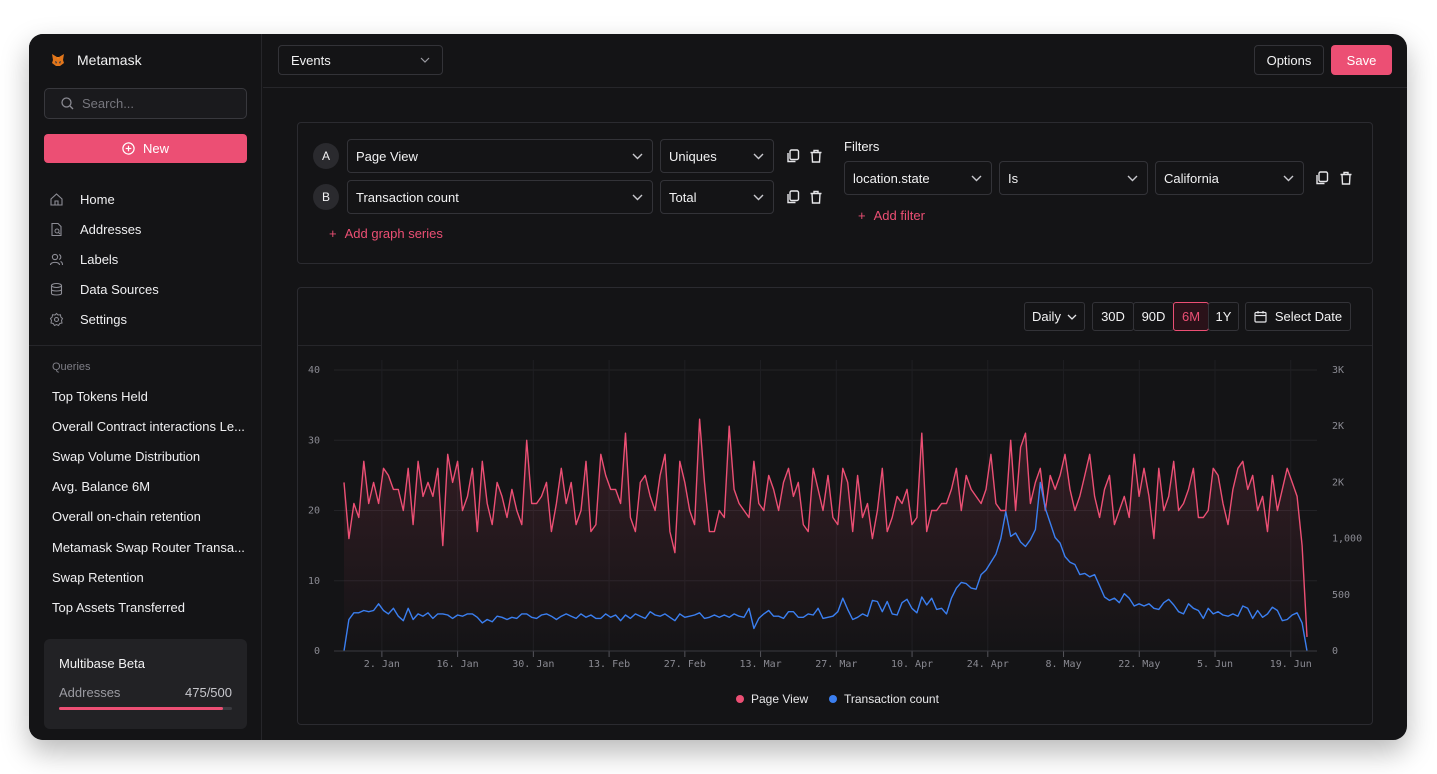  I want to click on y-right-tick-label: 500, so click(1341, 595).